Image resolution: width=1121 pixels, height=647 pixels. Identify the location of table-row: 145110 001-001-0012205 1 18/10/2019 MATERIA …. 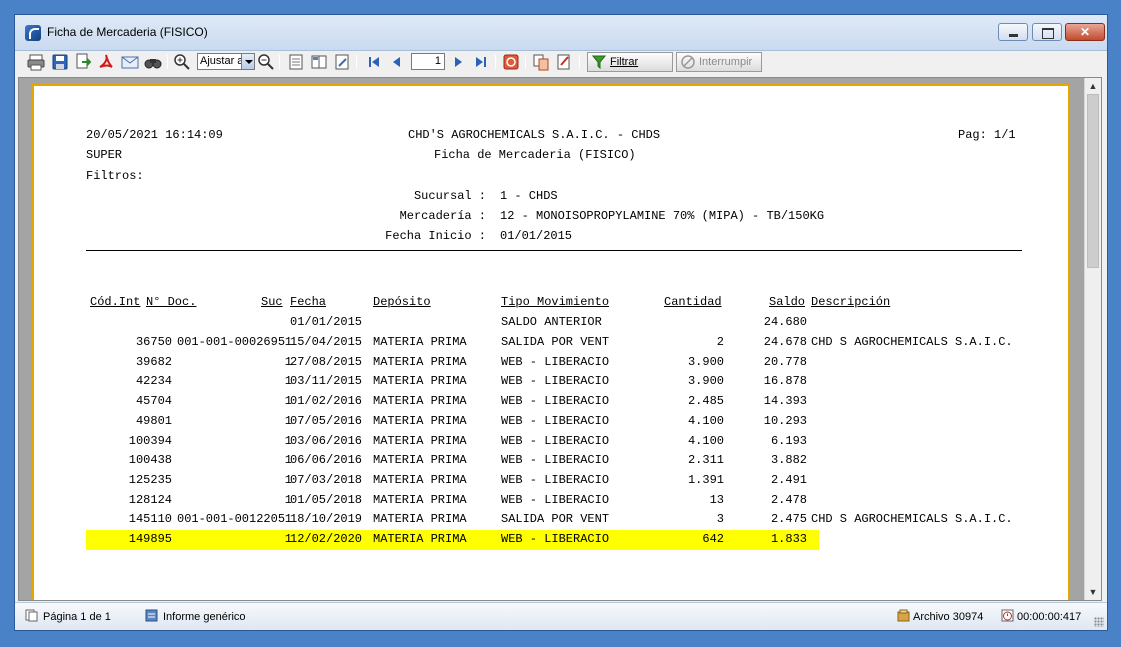
(566, 520).